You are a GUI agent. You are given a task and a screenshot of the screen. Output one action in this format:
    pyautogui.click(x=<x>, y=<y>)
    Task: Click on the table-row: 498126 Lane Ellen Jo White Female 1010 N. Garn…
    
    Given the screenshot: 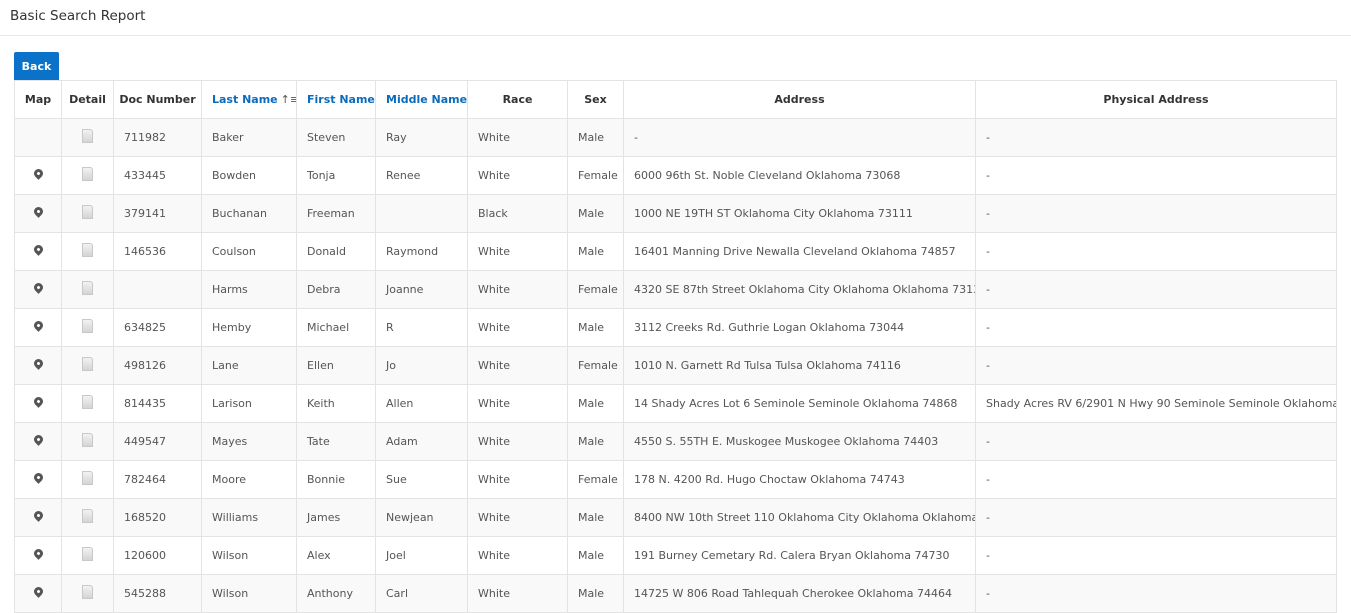 What is the action you would take?
    pyautogui.click(x=675, y=365)
    